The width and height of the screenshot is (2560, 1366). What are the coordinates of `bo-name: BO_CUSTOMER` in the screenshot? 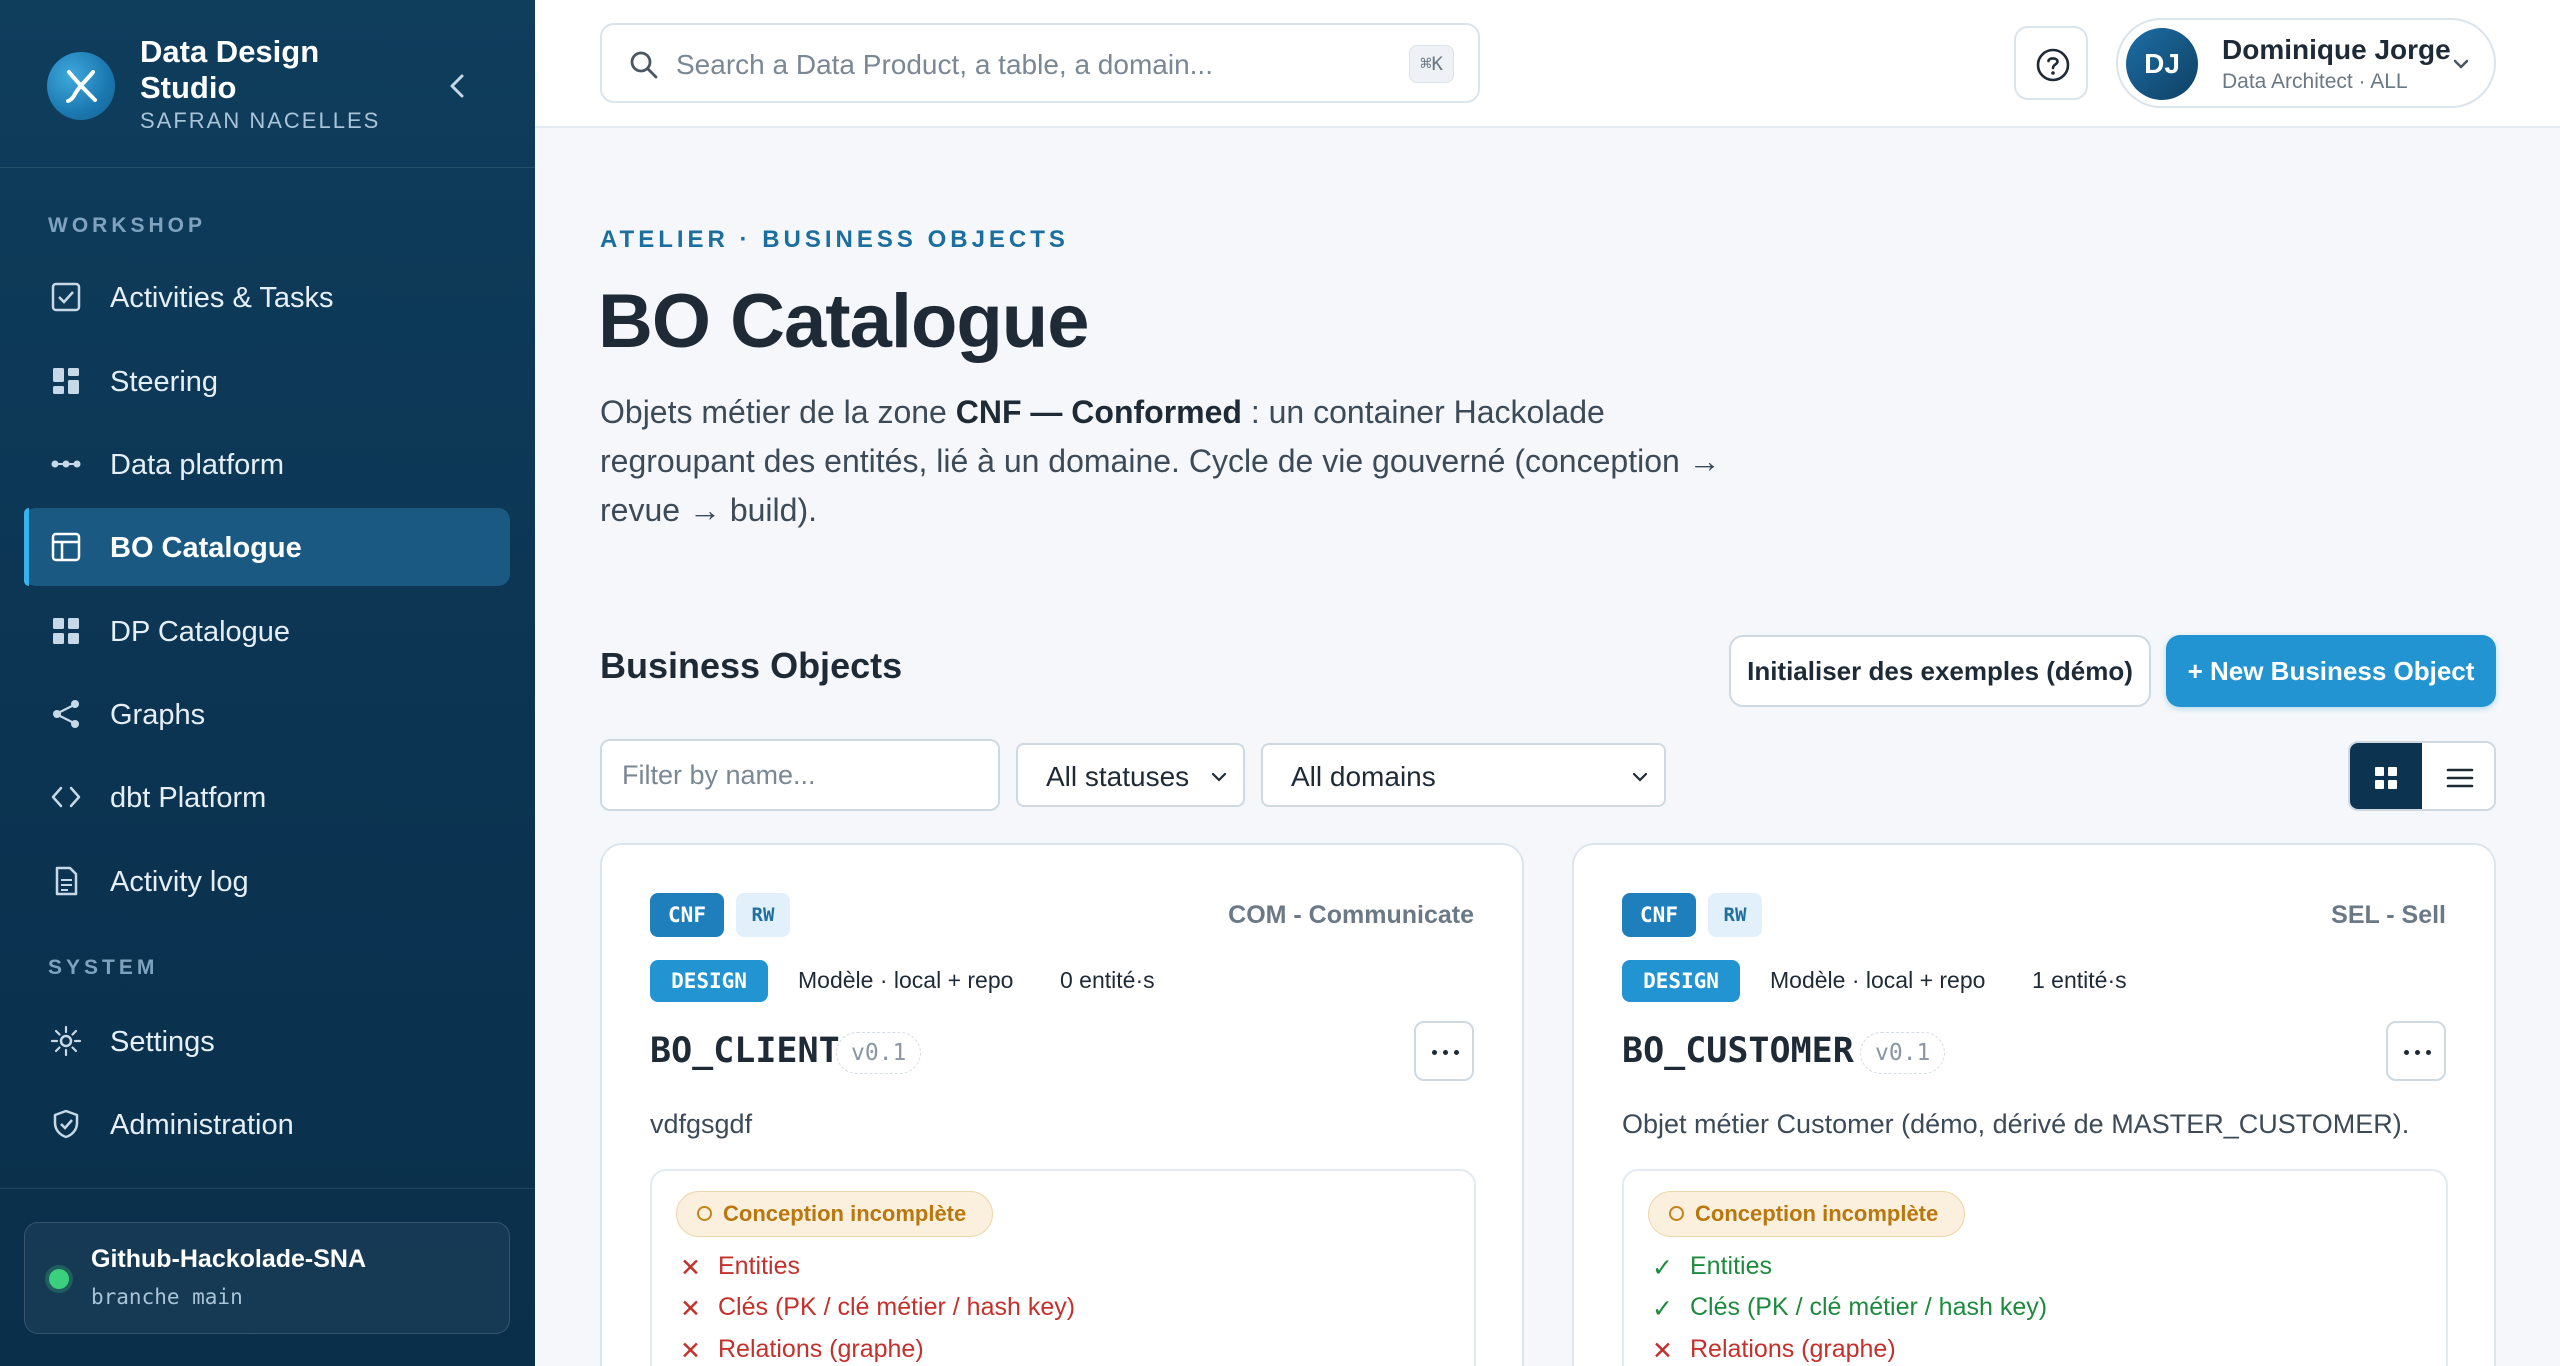 It's located at (1738, 1051).